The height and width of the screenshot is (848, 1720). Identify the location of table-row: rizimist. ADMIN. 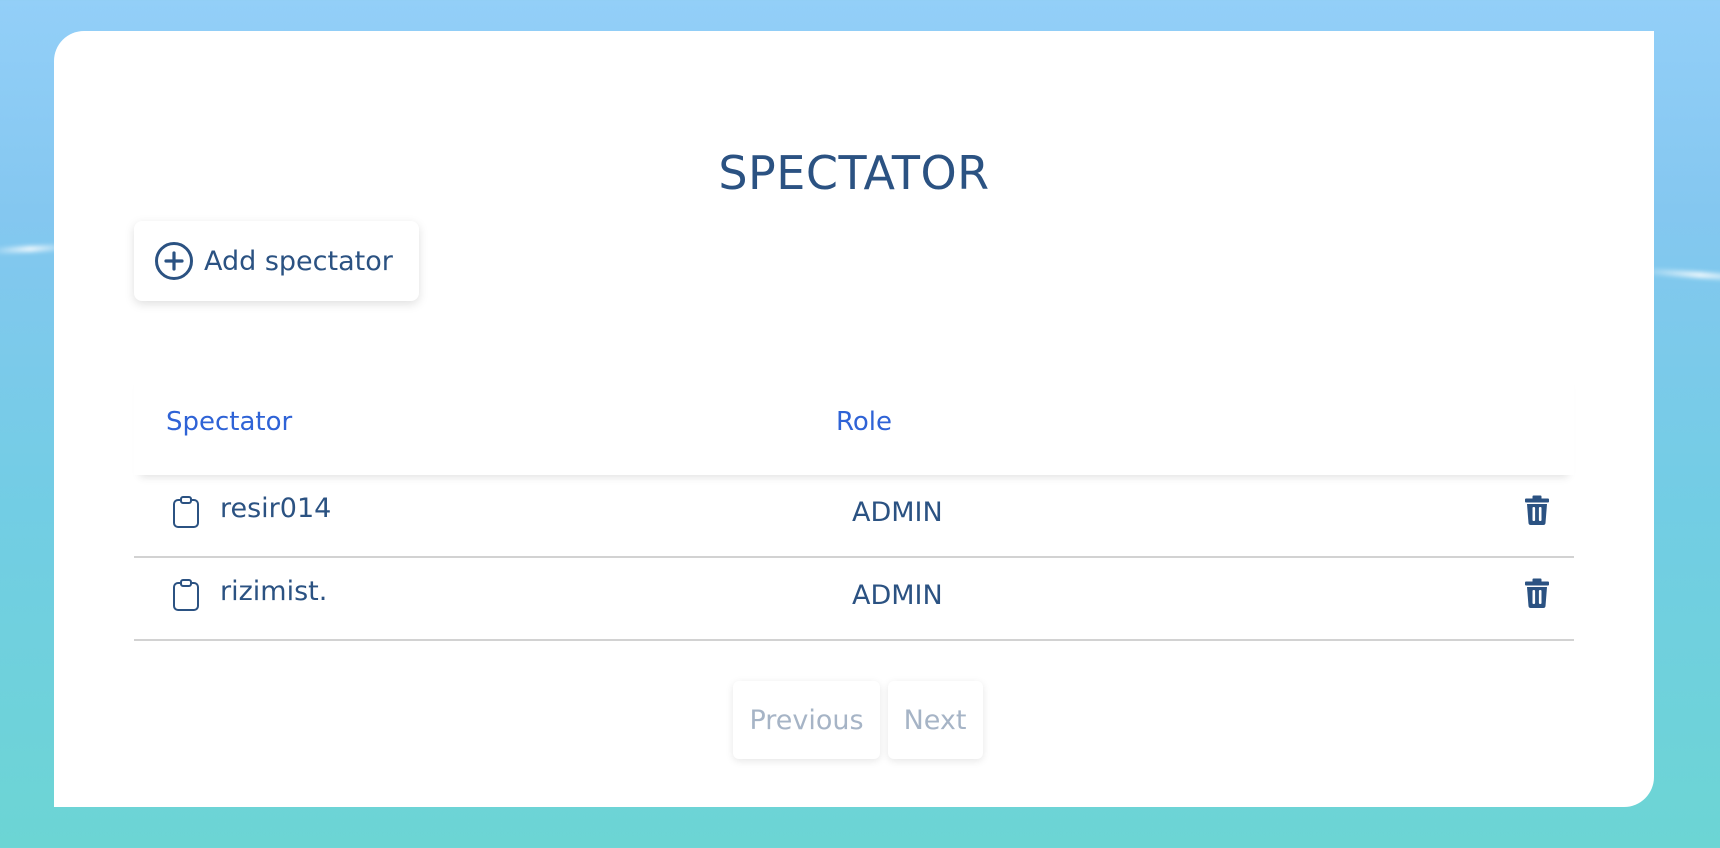
(854, 599).